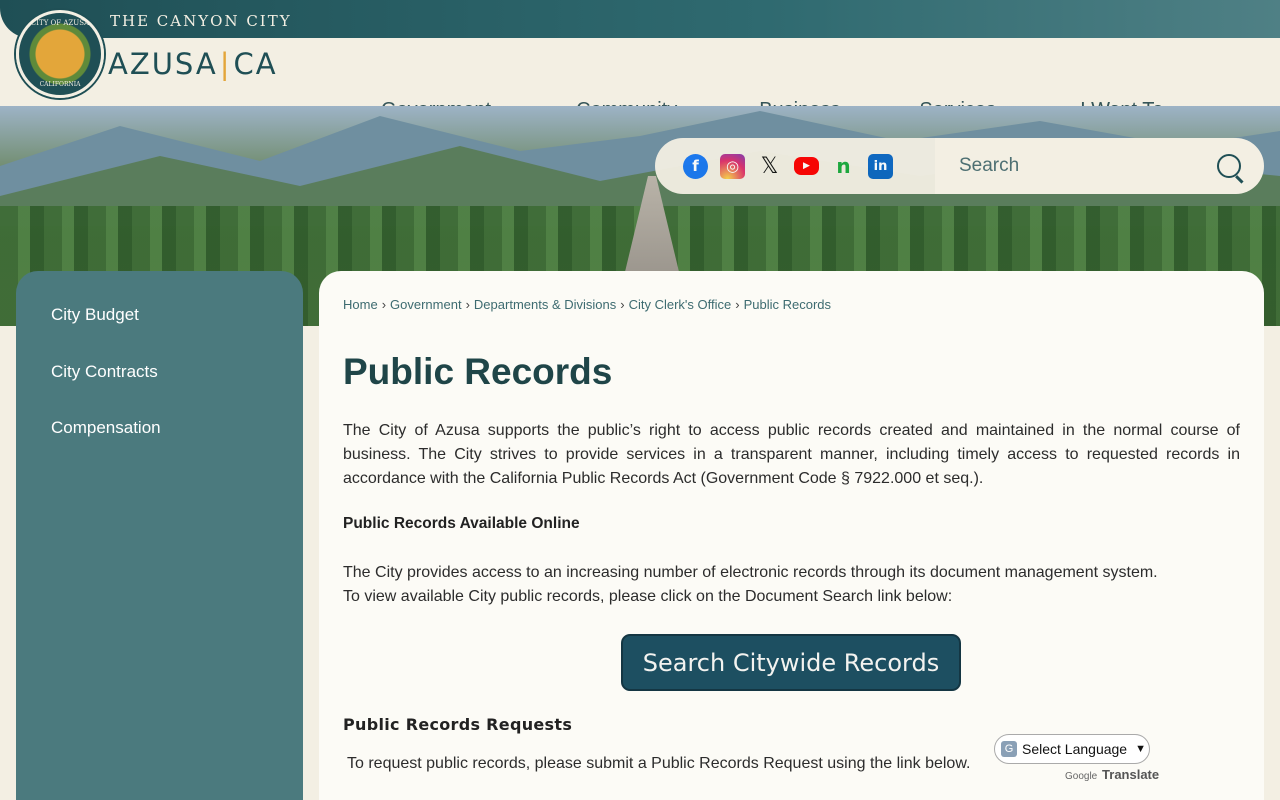 The height and width of the screenshot is (800, 1280). Describe the element at coordinates (255, 64) in the screenshot. I see `logo-suffix: CA` at that location.